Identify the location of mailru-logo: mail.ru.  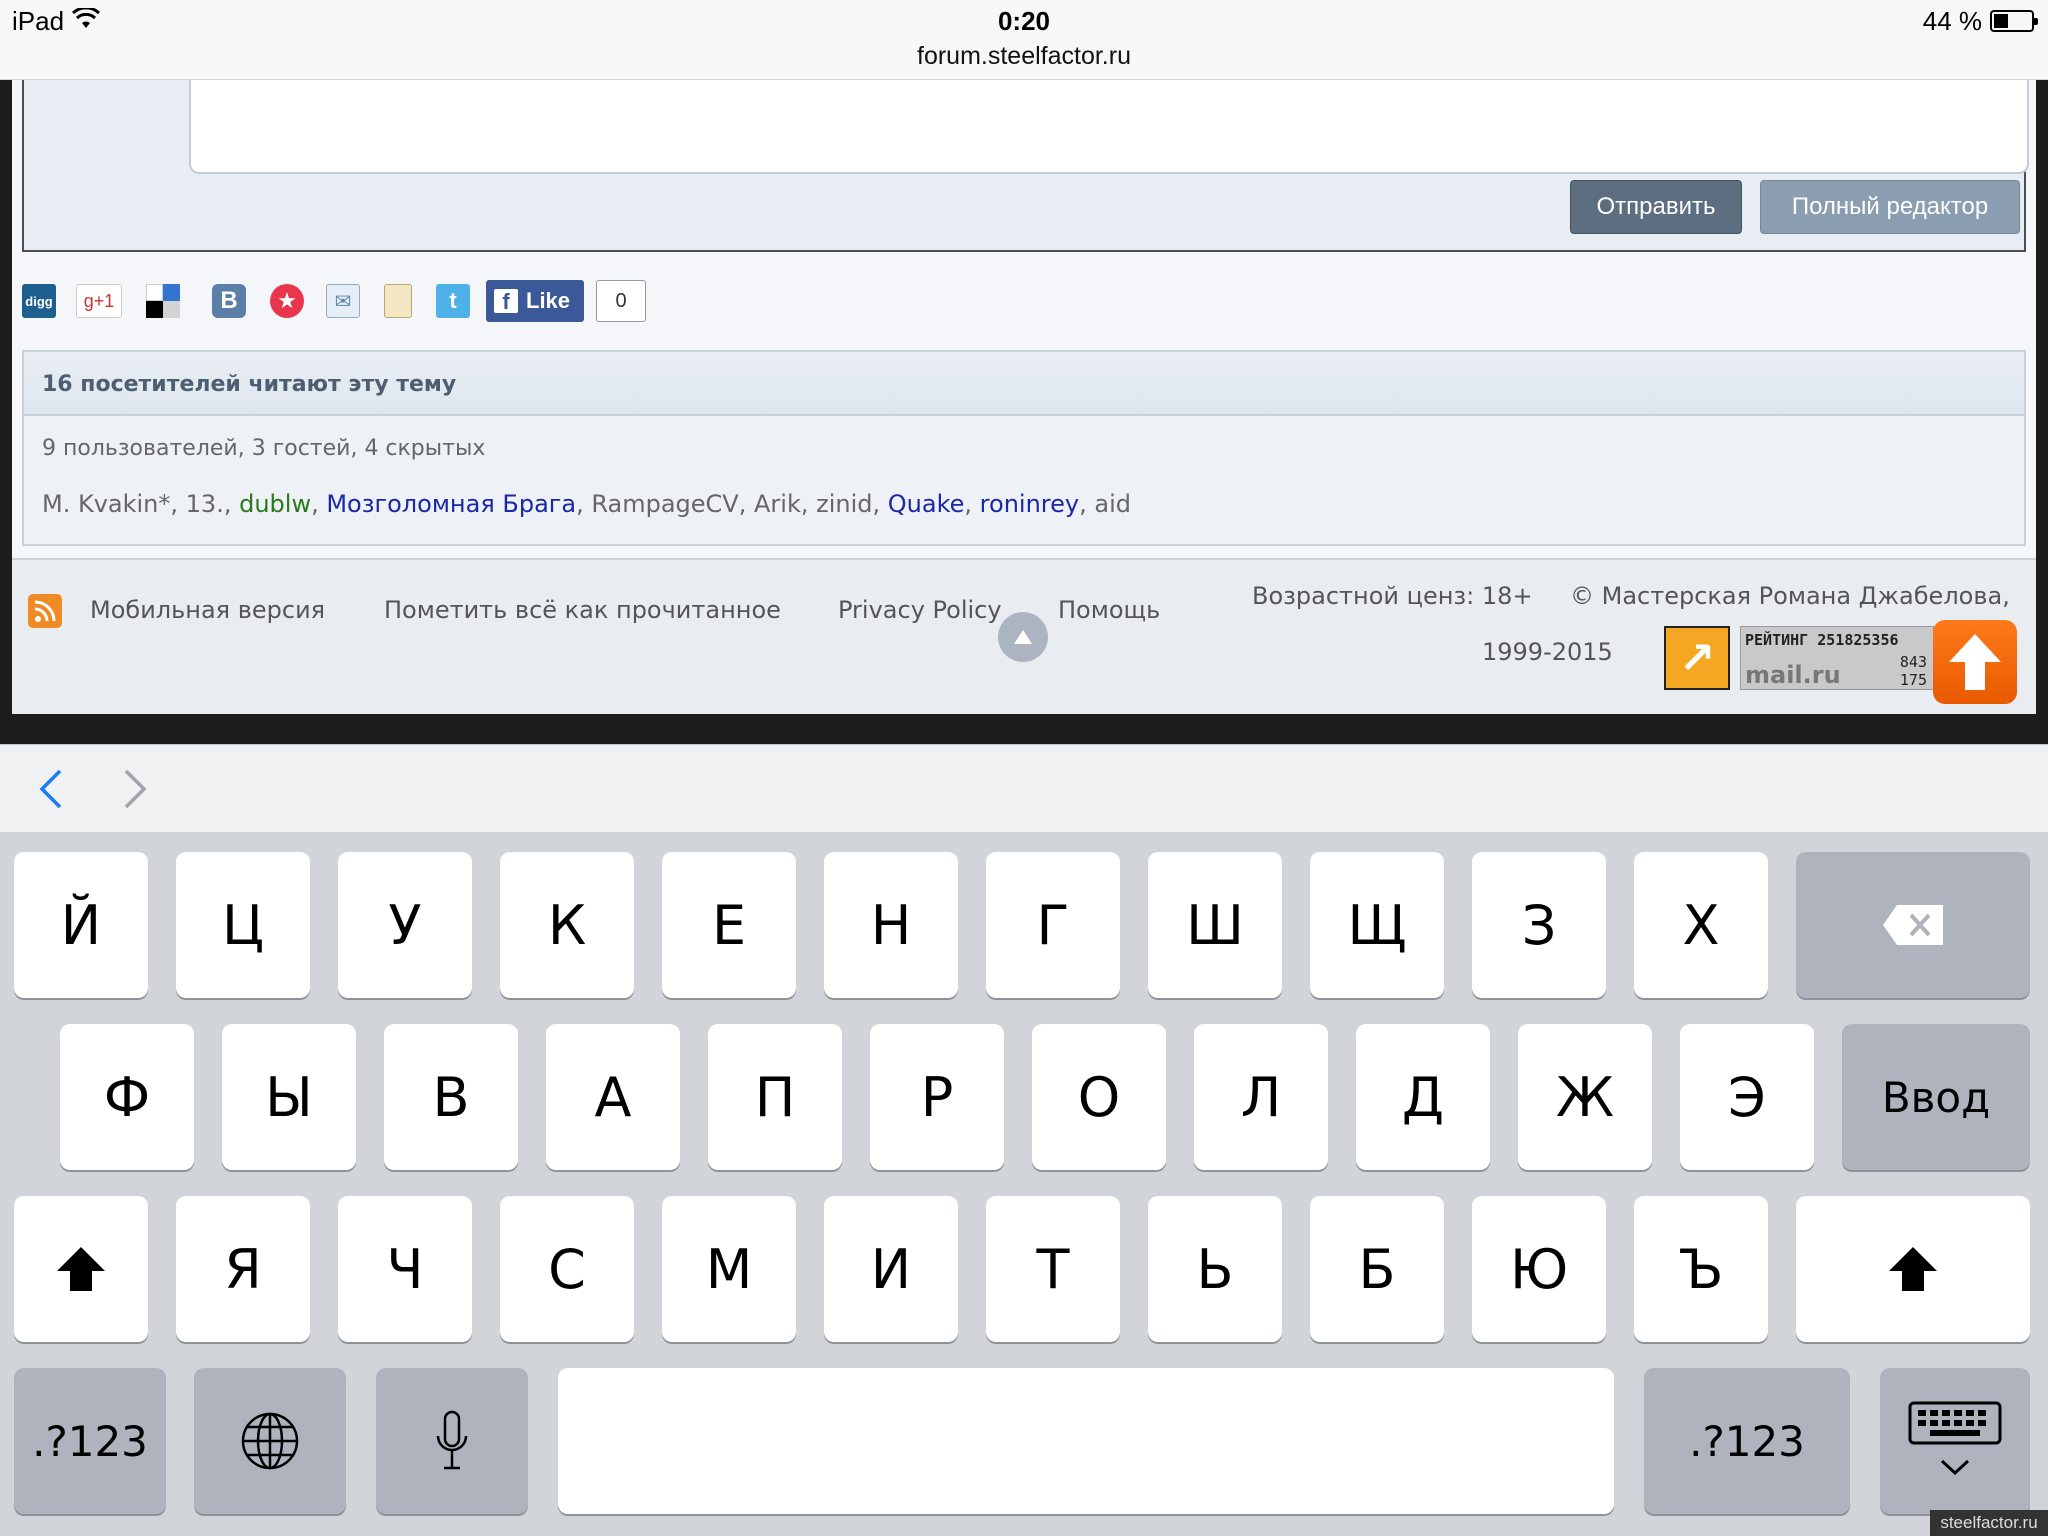
(1793, 675).